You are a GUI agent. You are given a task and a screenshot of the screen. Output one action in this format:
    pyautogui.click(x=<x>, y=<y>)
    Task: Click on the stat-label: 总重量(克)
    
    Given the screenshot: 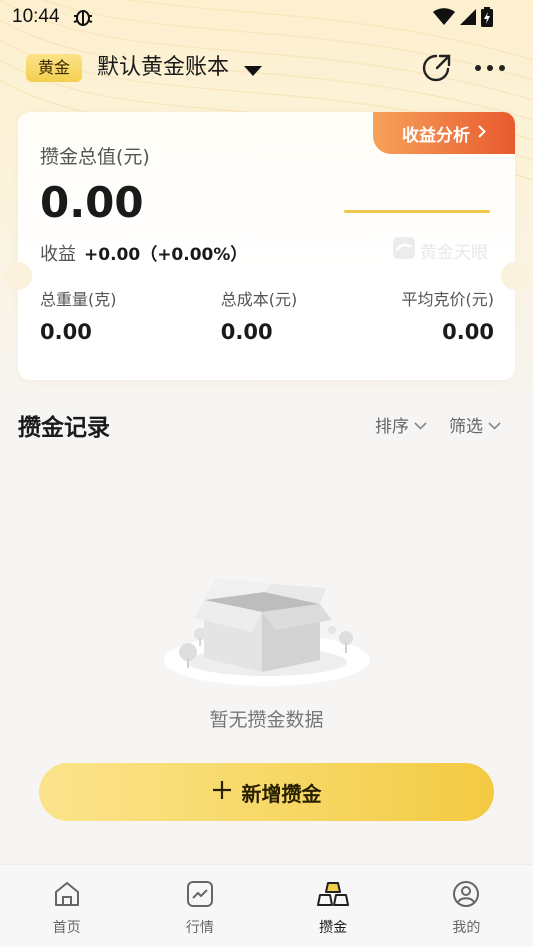 What is the action you would take?
    pyautogui.click(x=78, y=299)
    